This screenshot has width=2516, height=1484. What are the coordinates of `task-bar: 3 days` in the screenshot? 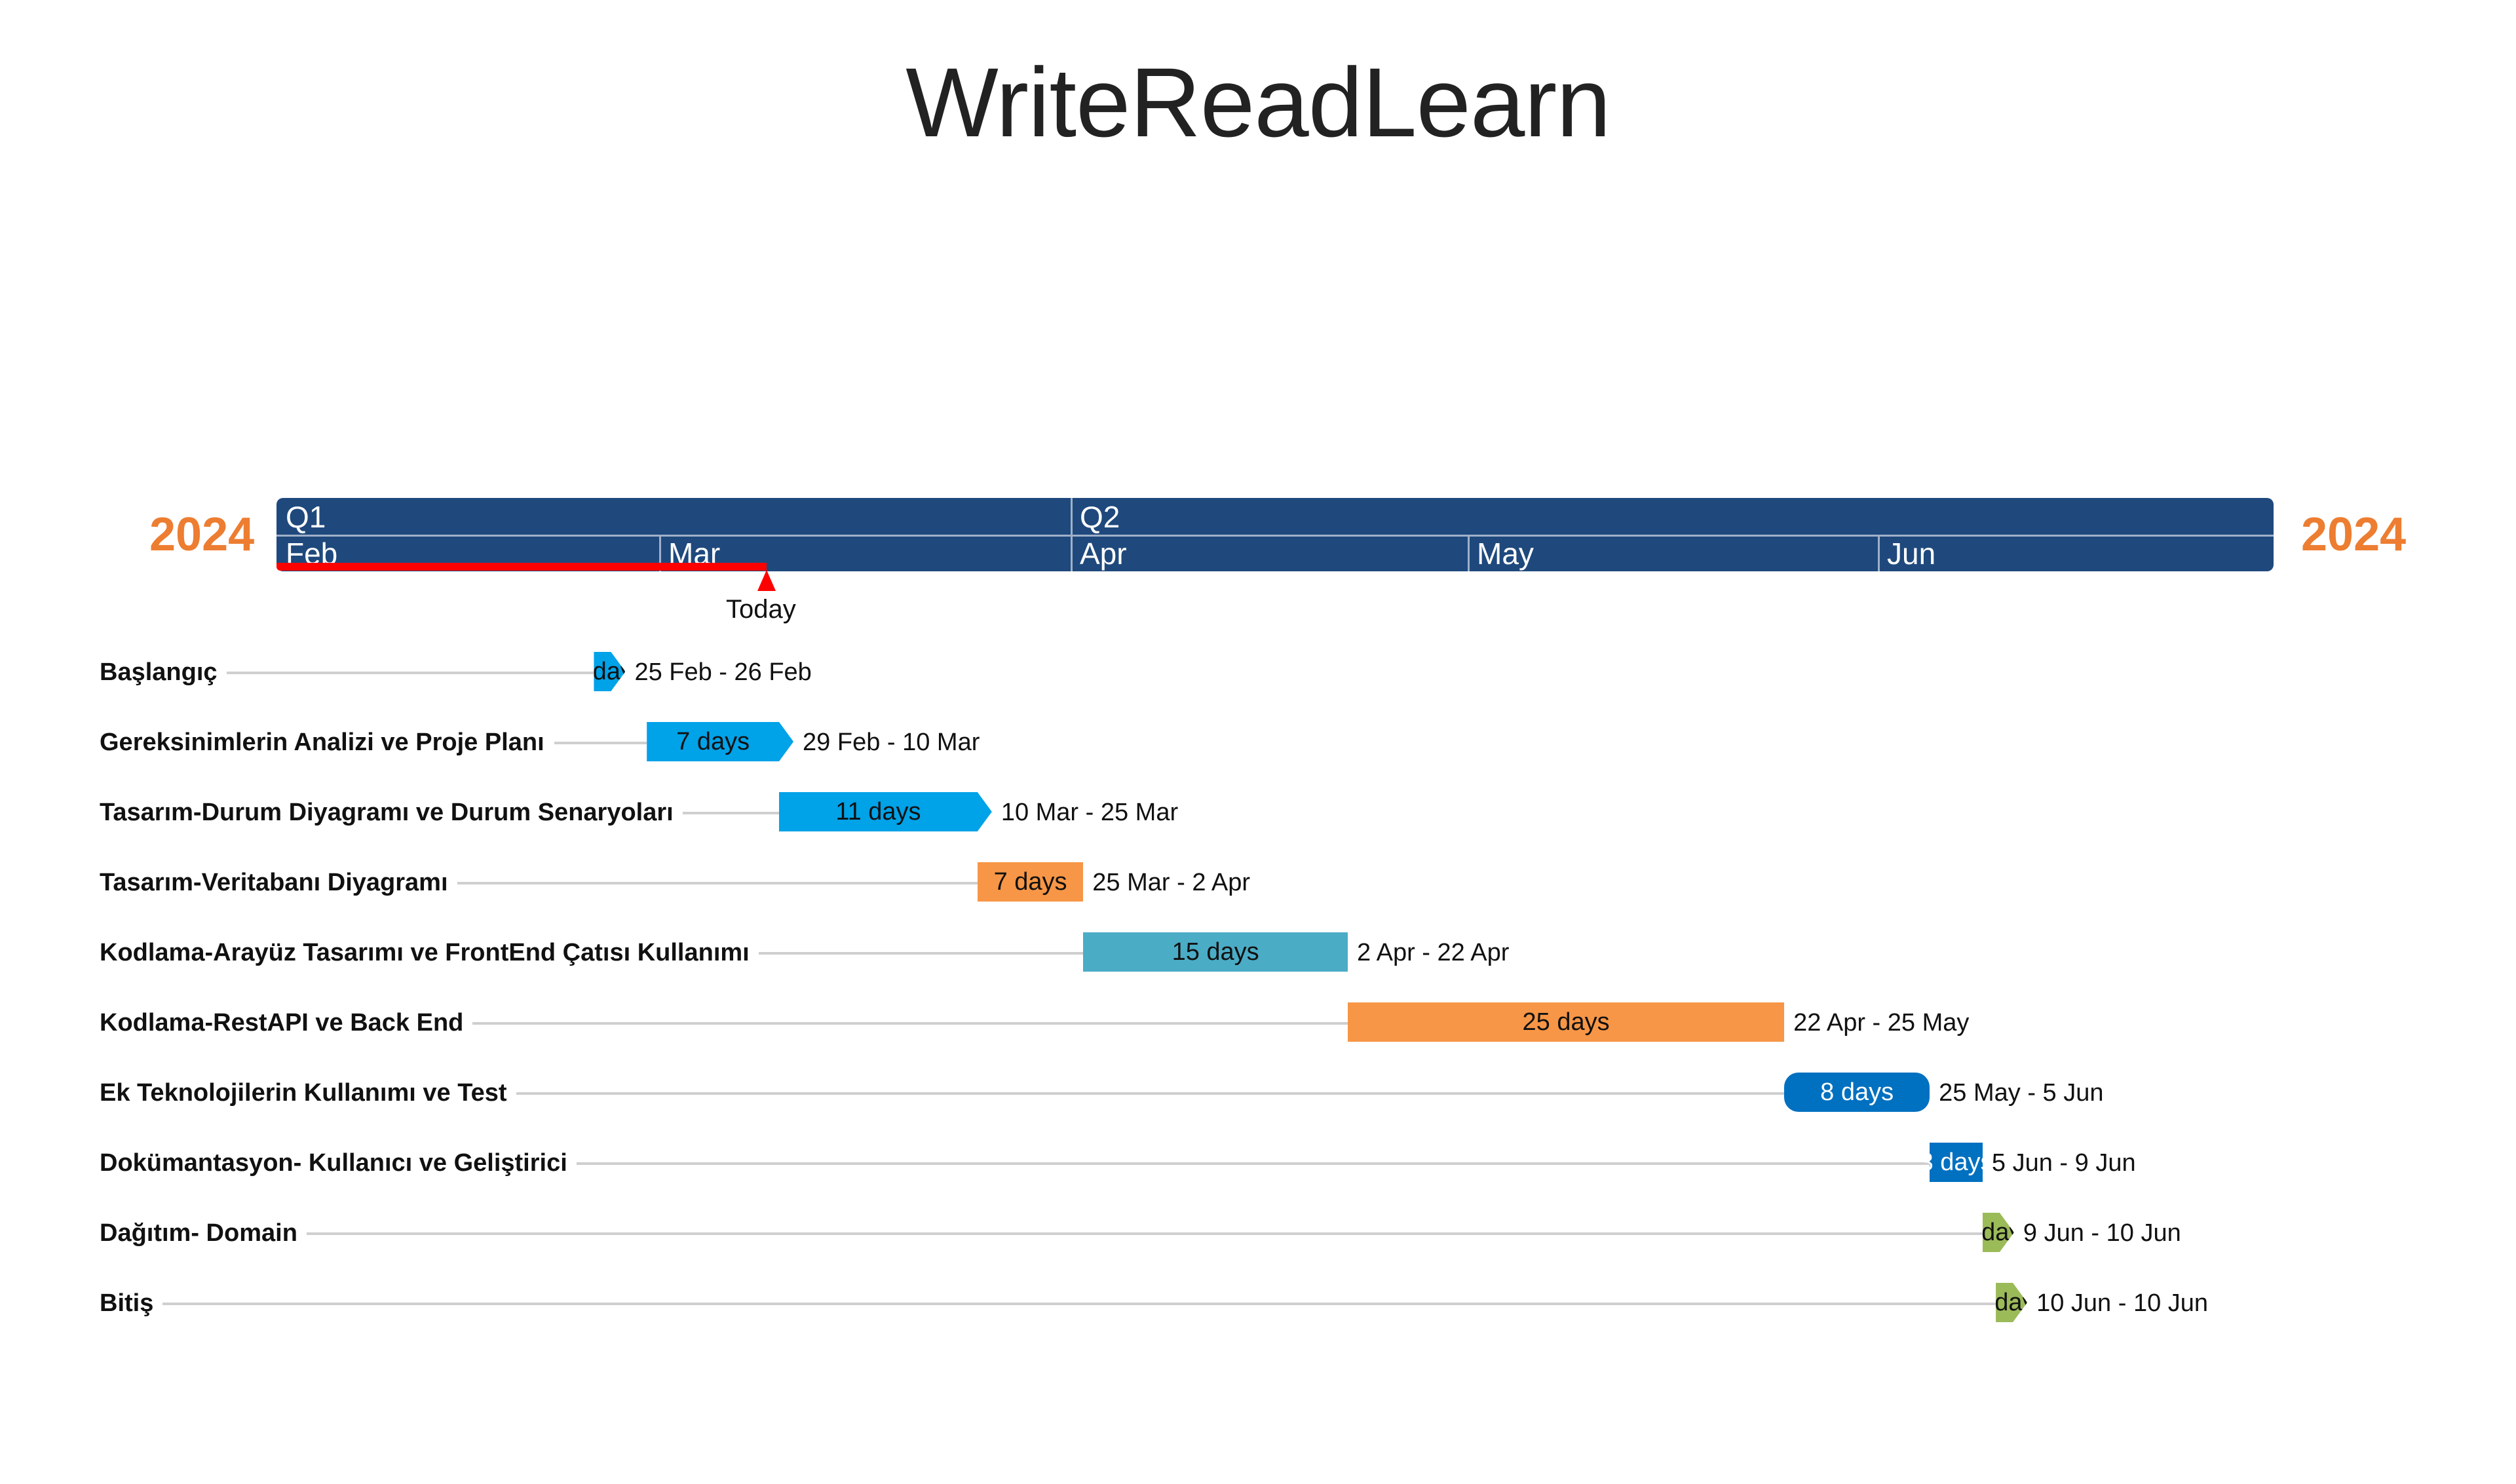 It's located at (1956, 1162).